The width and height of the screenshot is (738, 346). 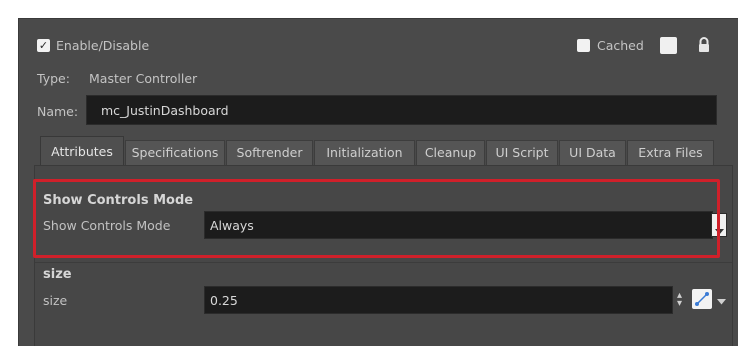 What do you see at coordinates (55, 300) in the screenshot?
I see `size-label: size` at bounding box center [55, 300].